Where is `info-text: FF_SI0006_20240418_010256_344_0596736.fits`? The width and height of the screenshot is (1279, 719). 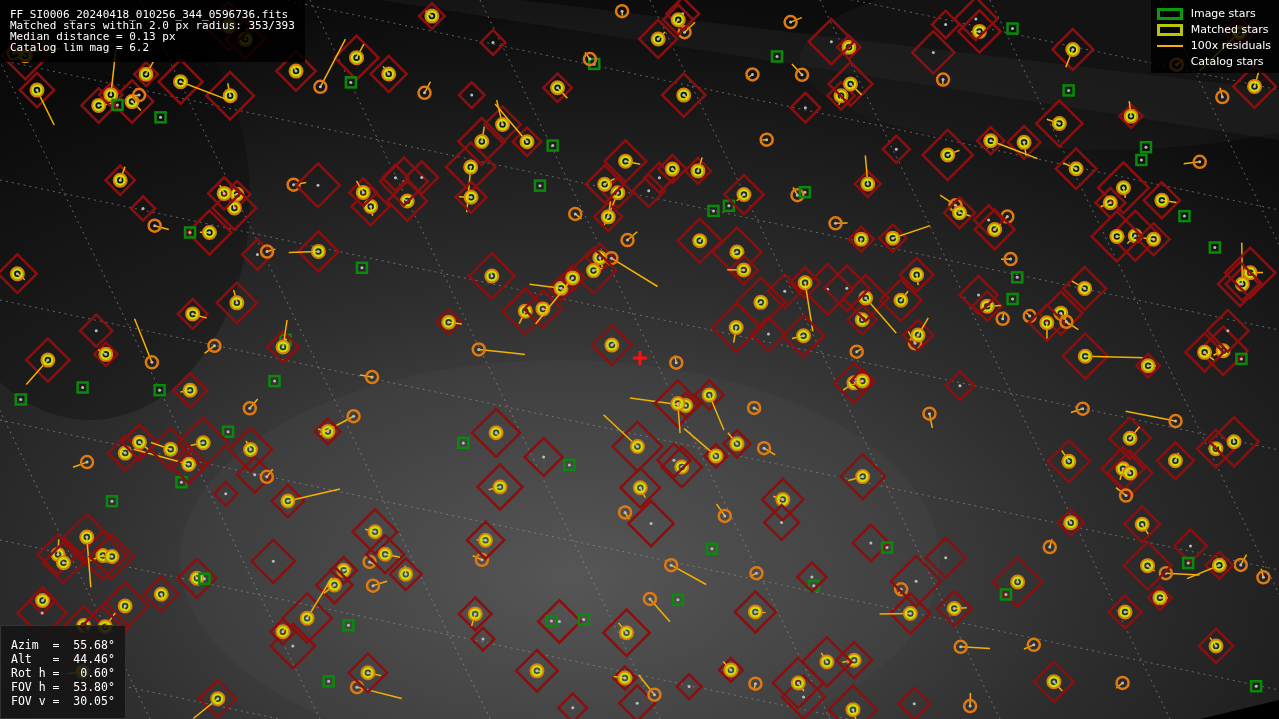 info-text: FF_SI0006_20240418_010256_344_0596736.fits is located at coordinates (150, 14).